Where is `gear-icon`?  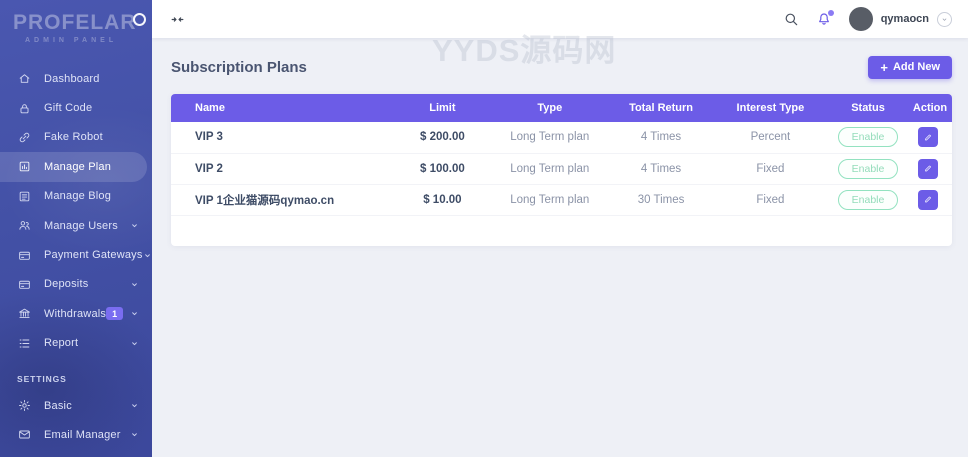
gear-icon is located at coordinates (24, 406).